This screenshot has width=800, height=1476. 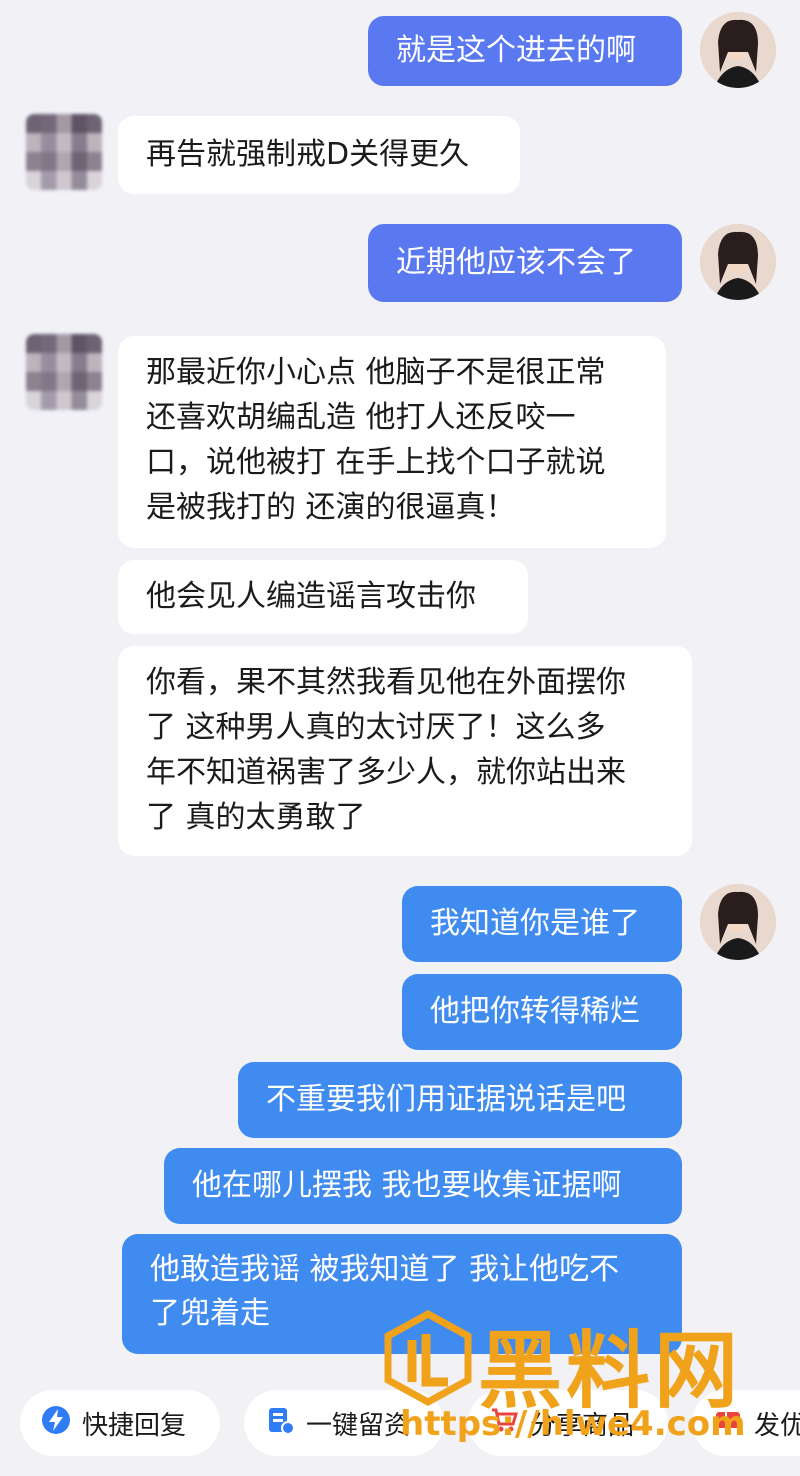 What do you see at coordinates (376, 462) in the screenshot?
I see `message-line: 口，说他被打 在手上找个口子就说` at bounding box center [376, 462].